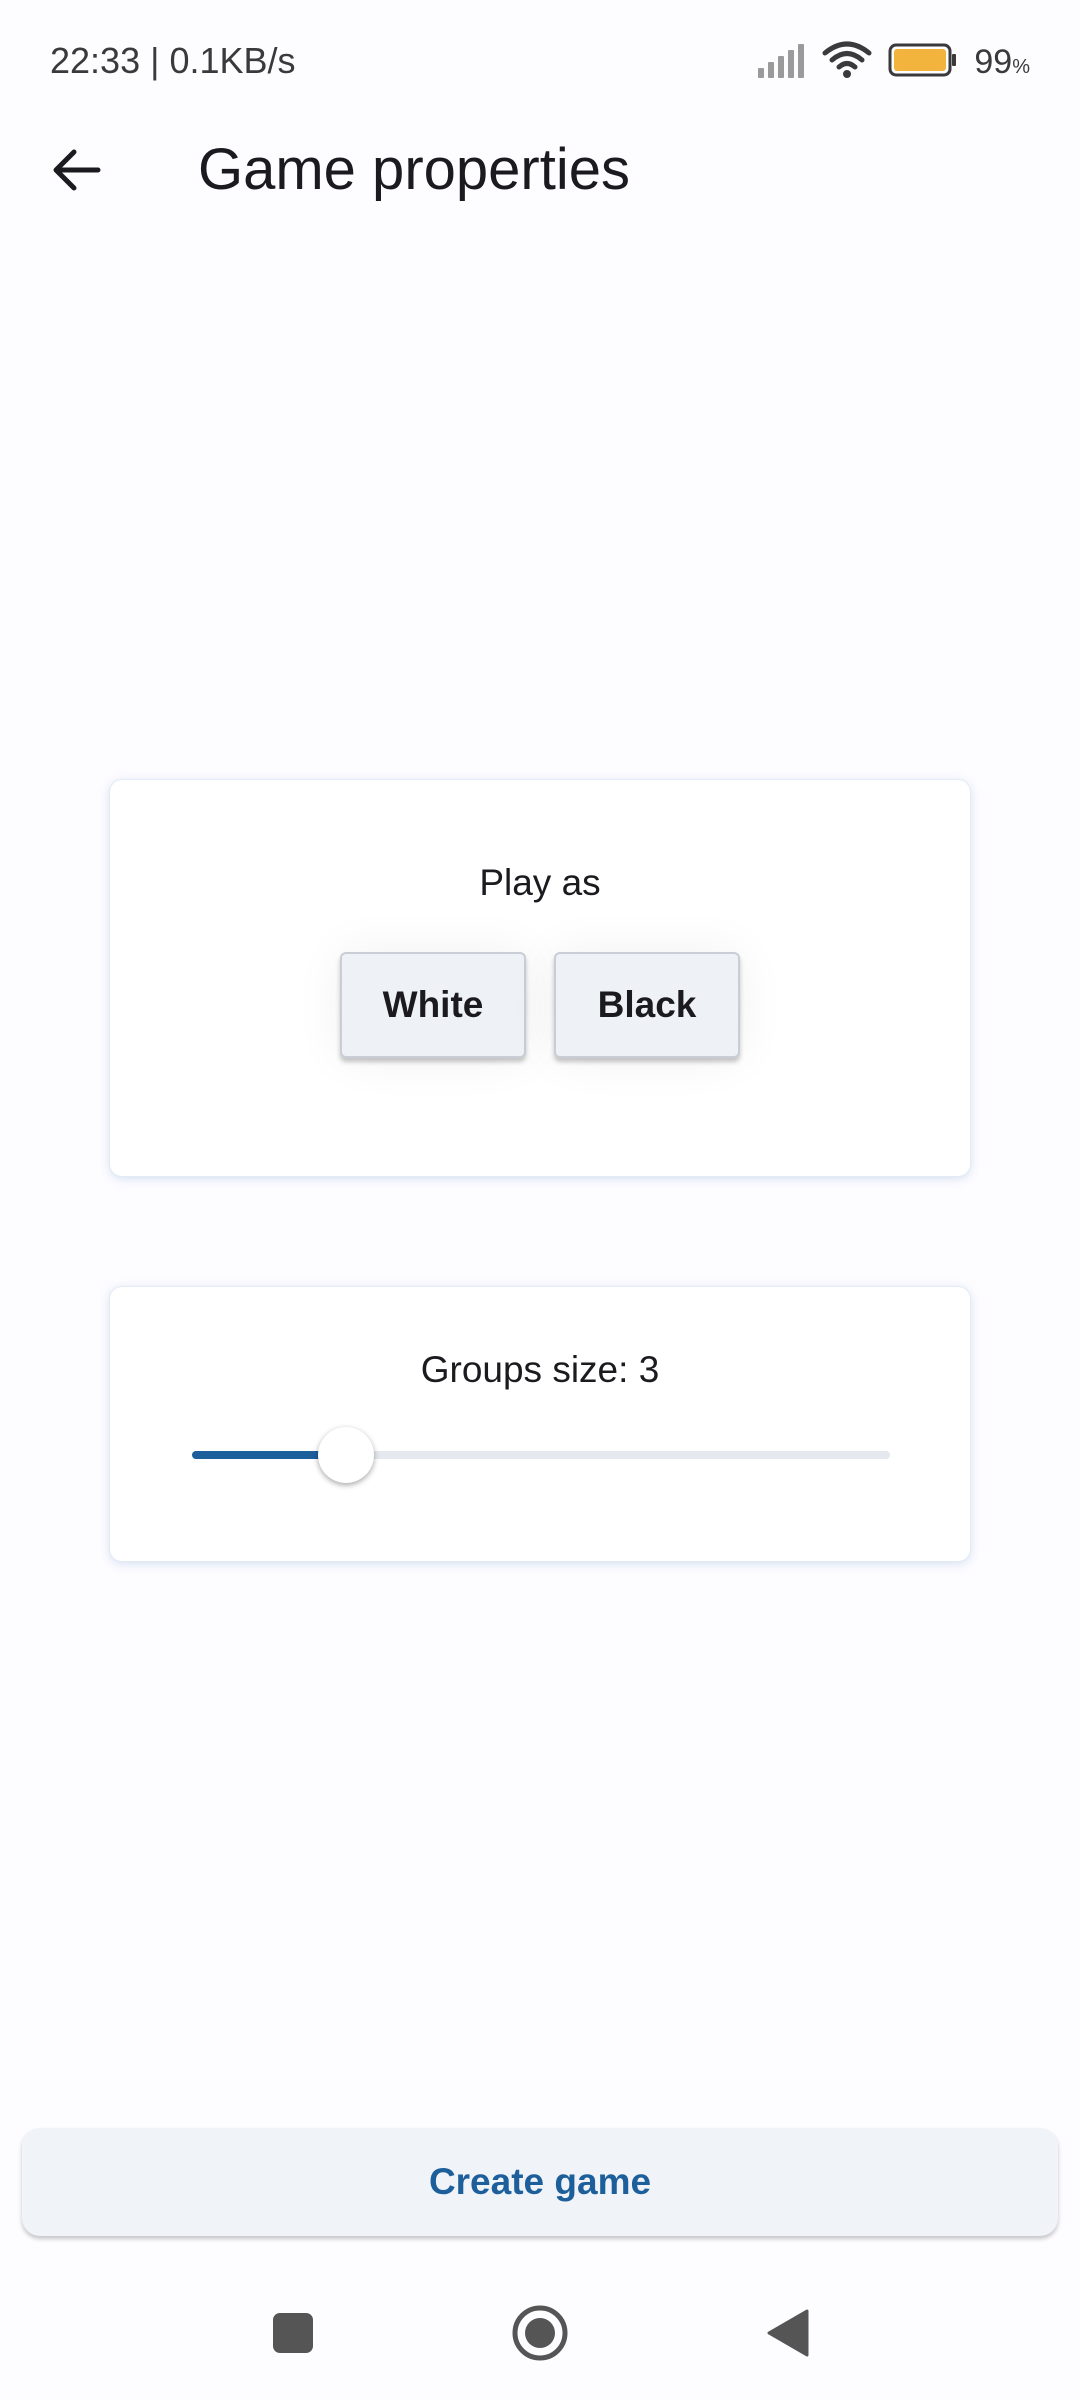  I want to click on create-game-button: Create game, so click(540, 2182).